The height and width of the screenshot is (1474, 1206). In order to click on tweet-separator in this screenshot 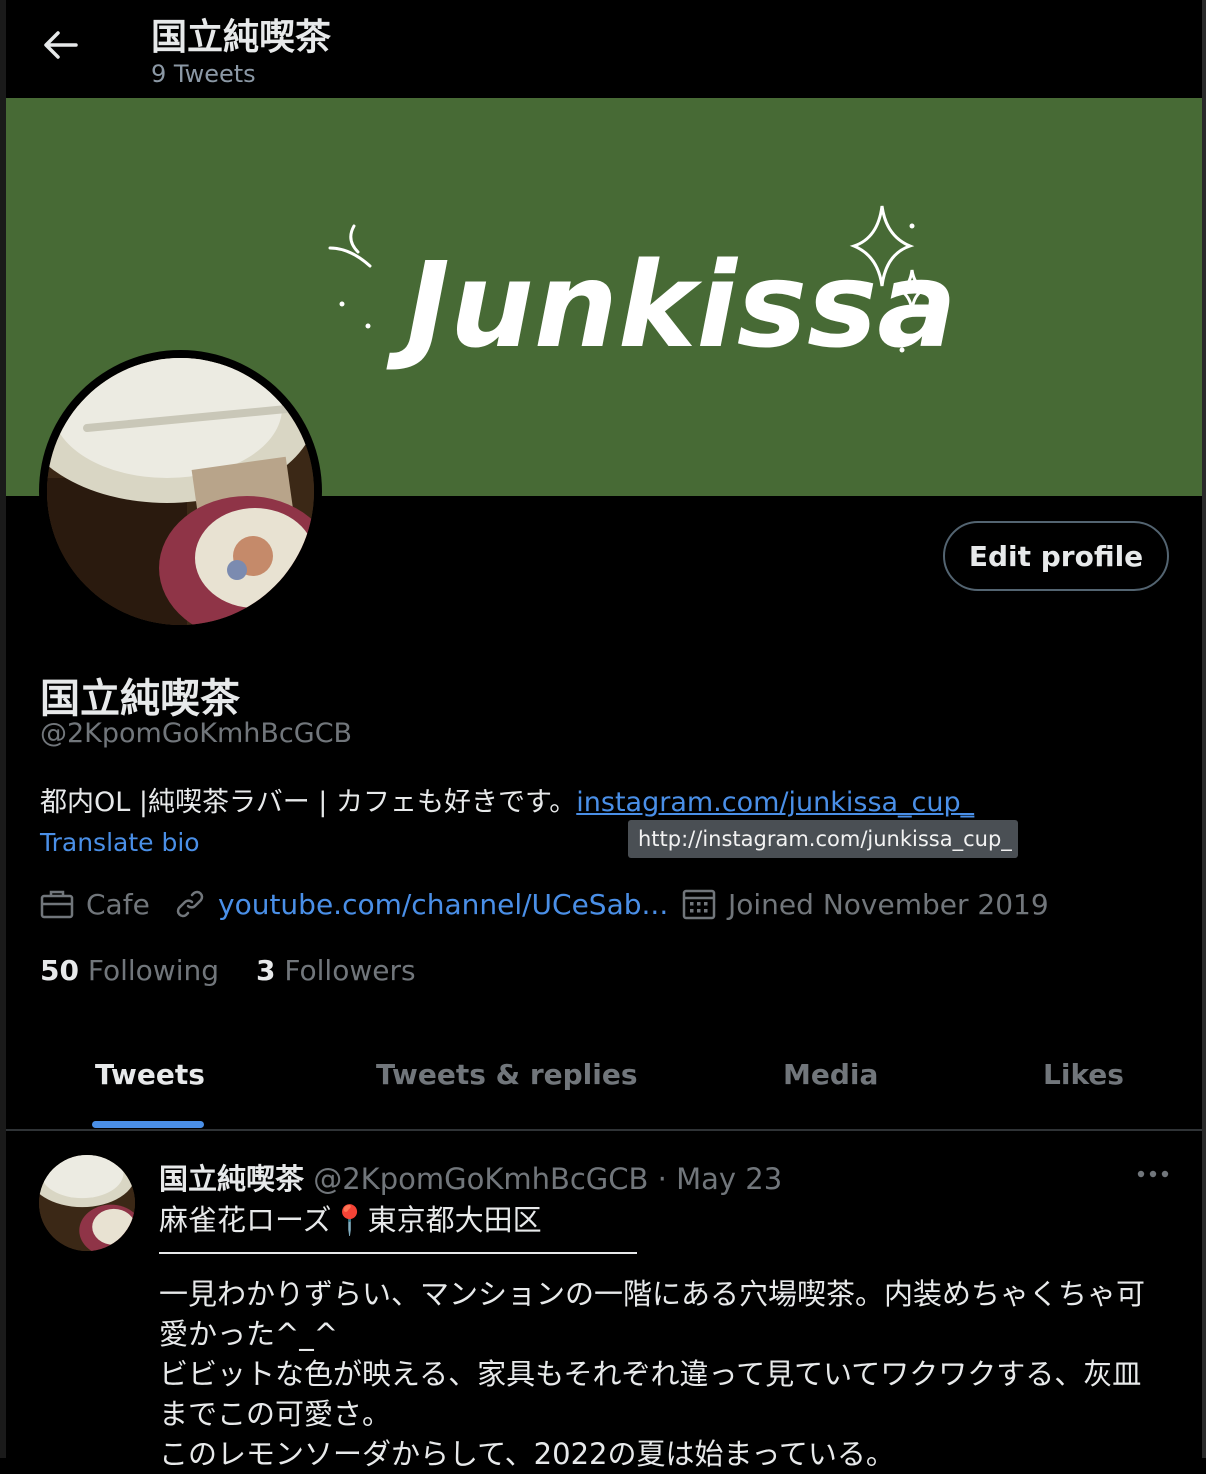, I will do `click(398, 1253)`.